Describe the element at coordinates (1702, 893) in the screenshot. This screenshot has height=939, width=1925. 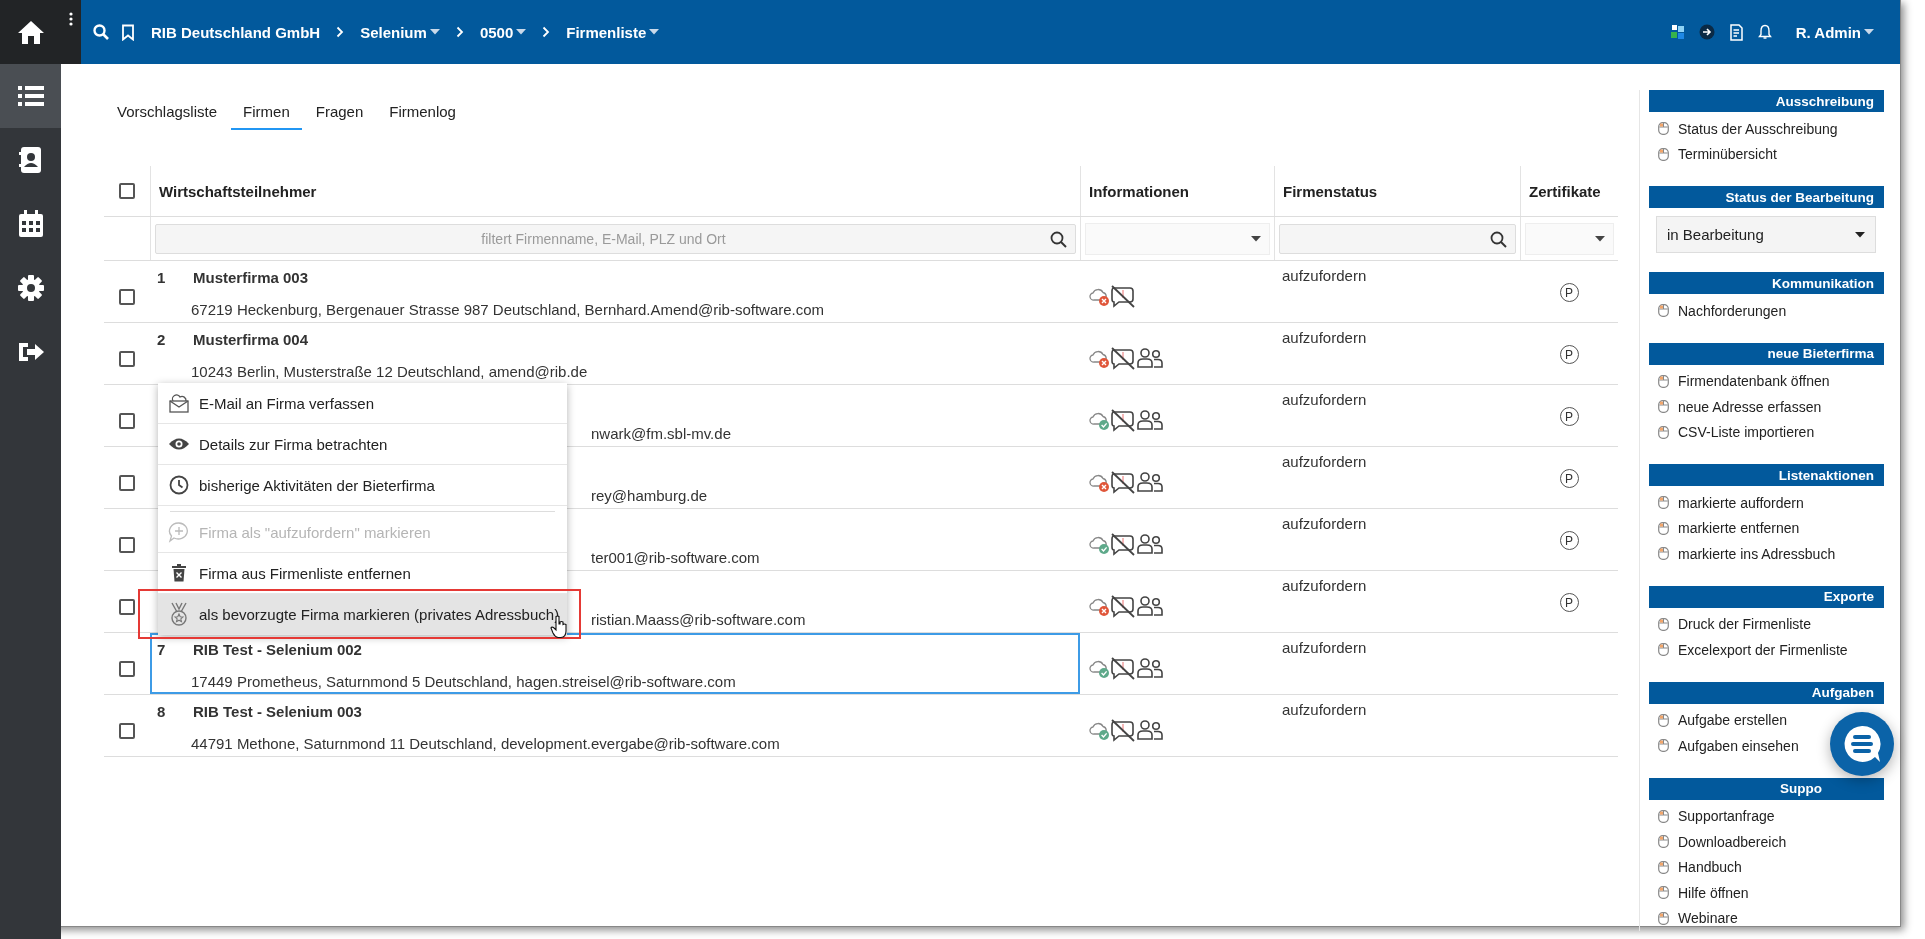
I see `sidebar-link: Hilfe öffnen` at that location.